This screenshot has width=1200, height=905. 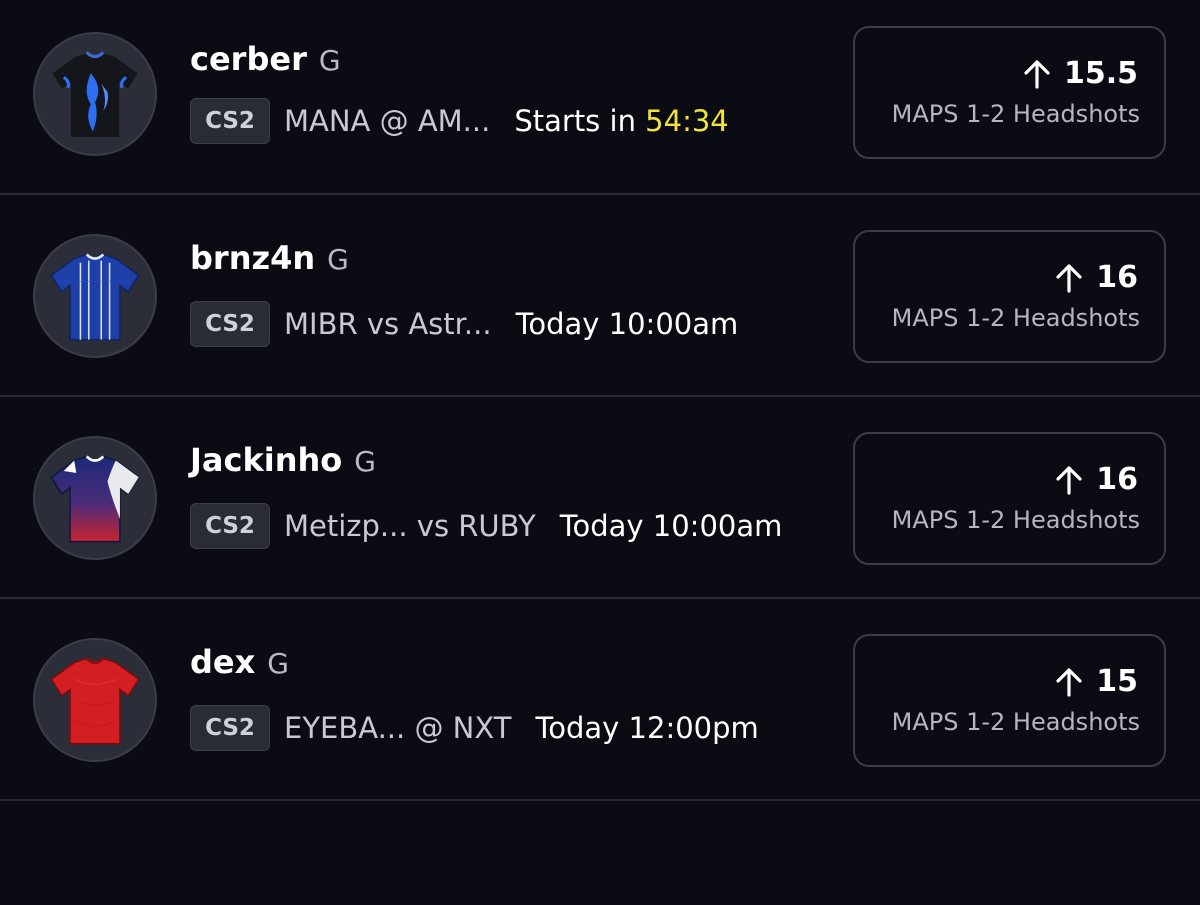 I want to click on player-name: dex, so click(x=223, y=662).